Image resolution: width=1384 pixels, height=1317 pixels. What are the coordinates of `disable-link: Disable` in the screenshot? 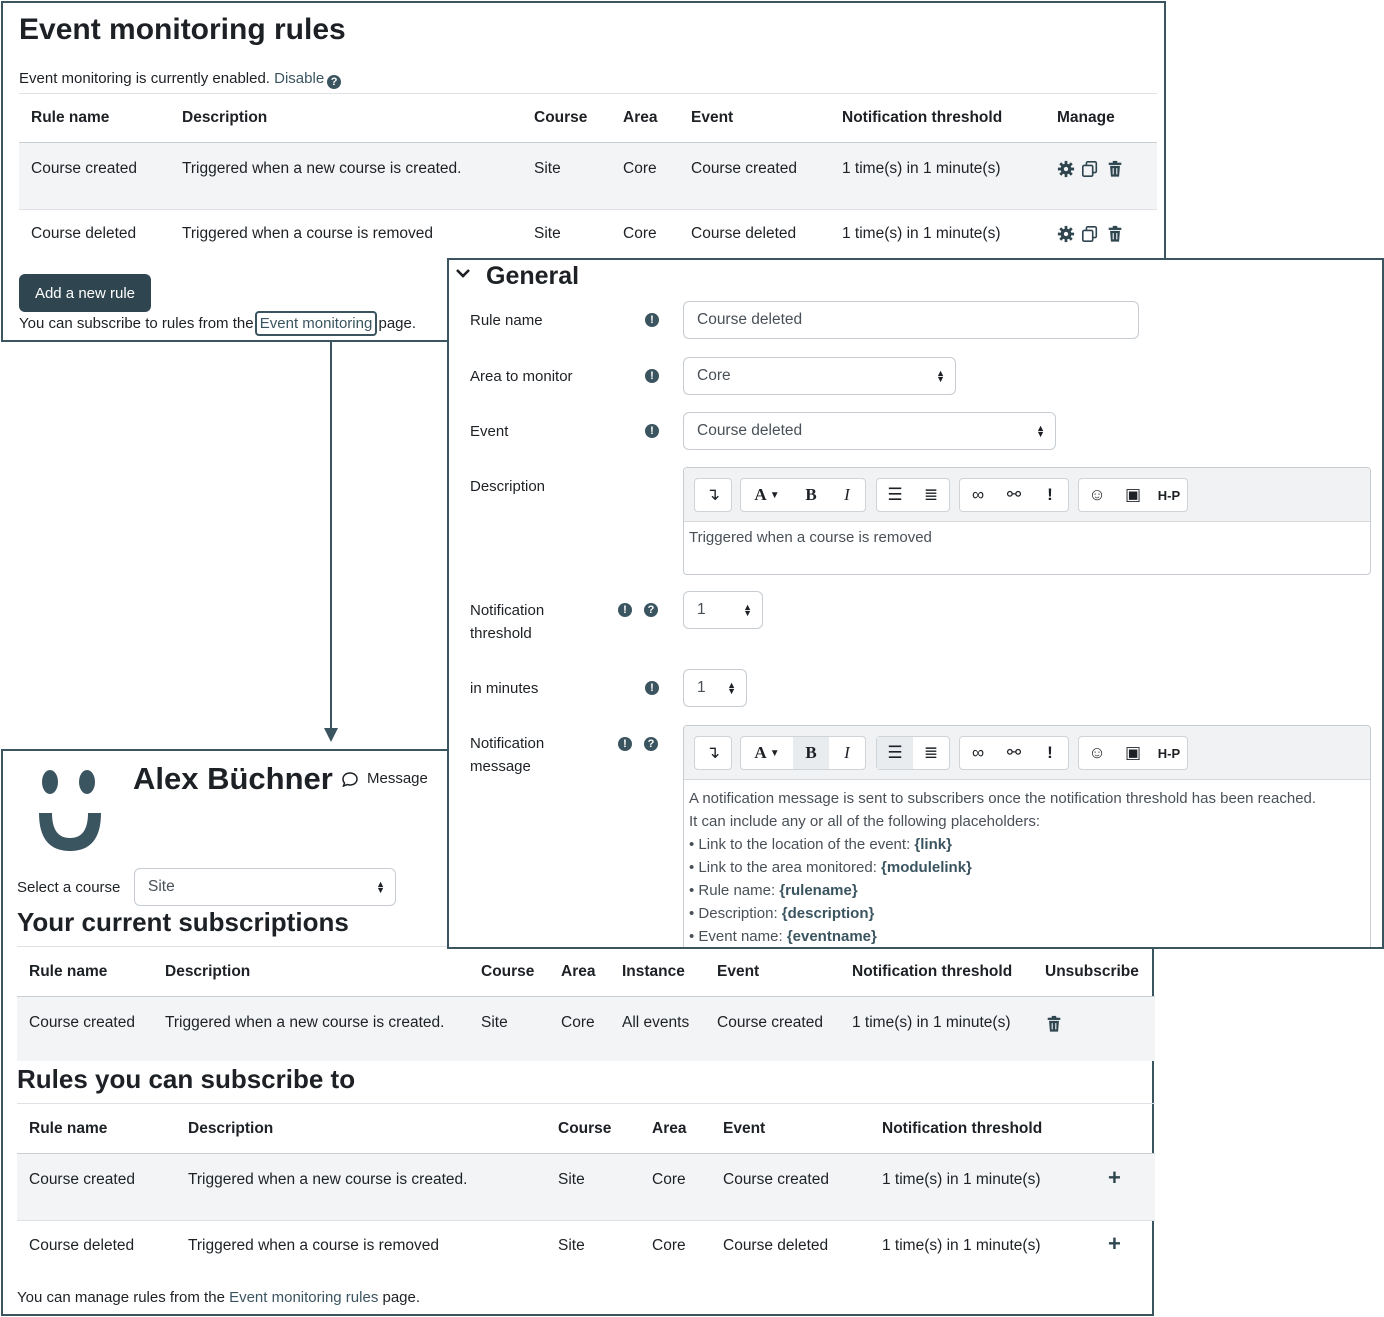 It's located at (299, 78).